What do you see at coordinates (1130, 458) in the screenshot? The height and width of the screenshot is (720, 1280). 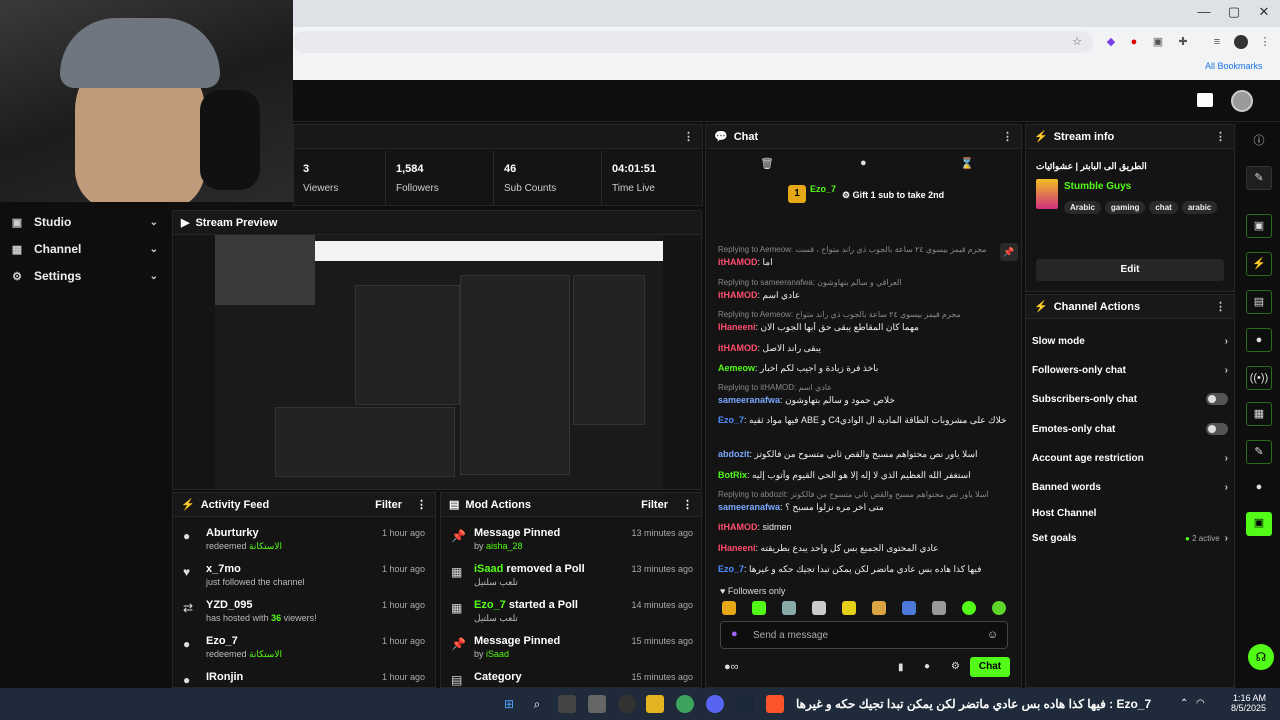 I see `action-account-age: Account age restriction ›` at bounding box center [1130, 458].